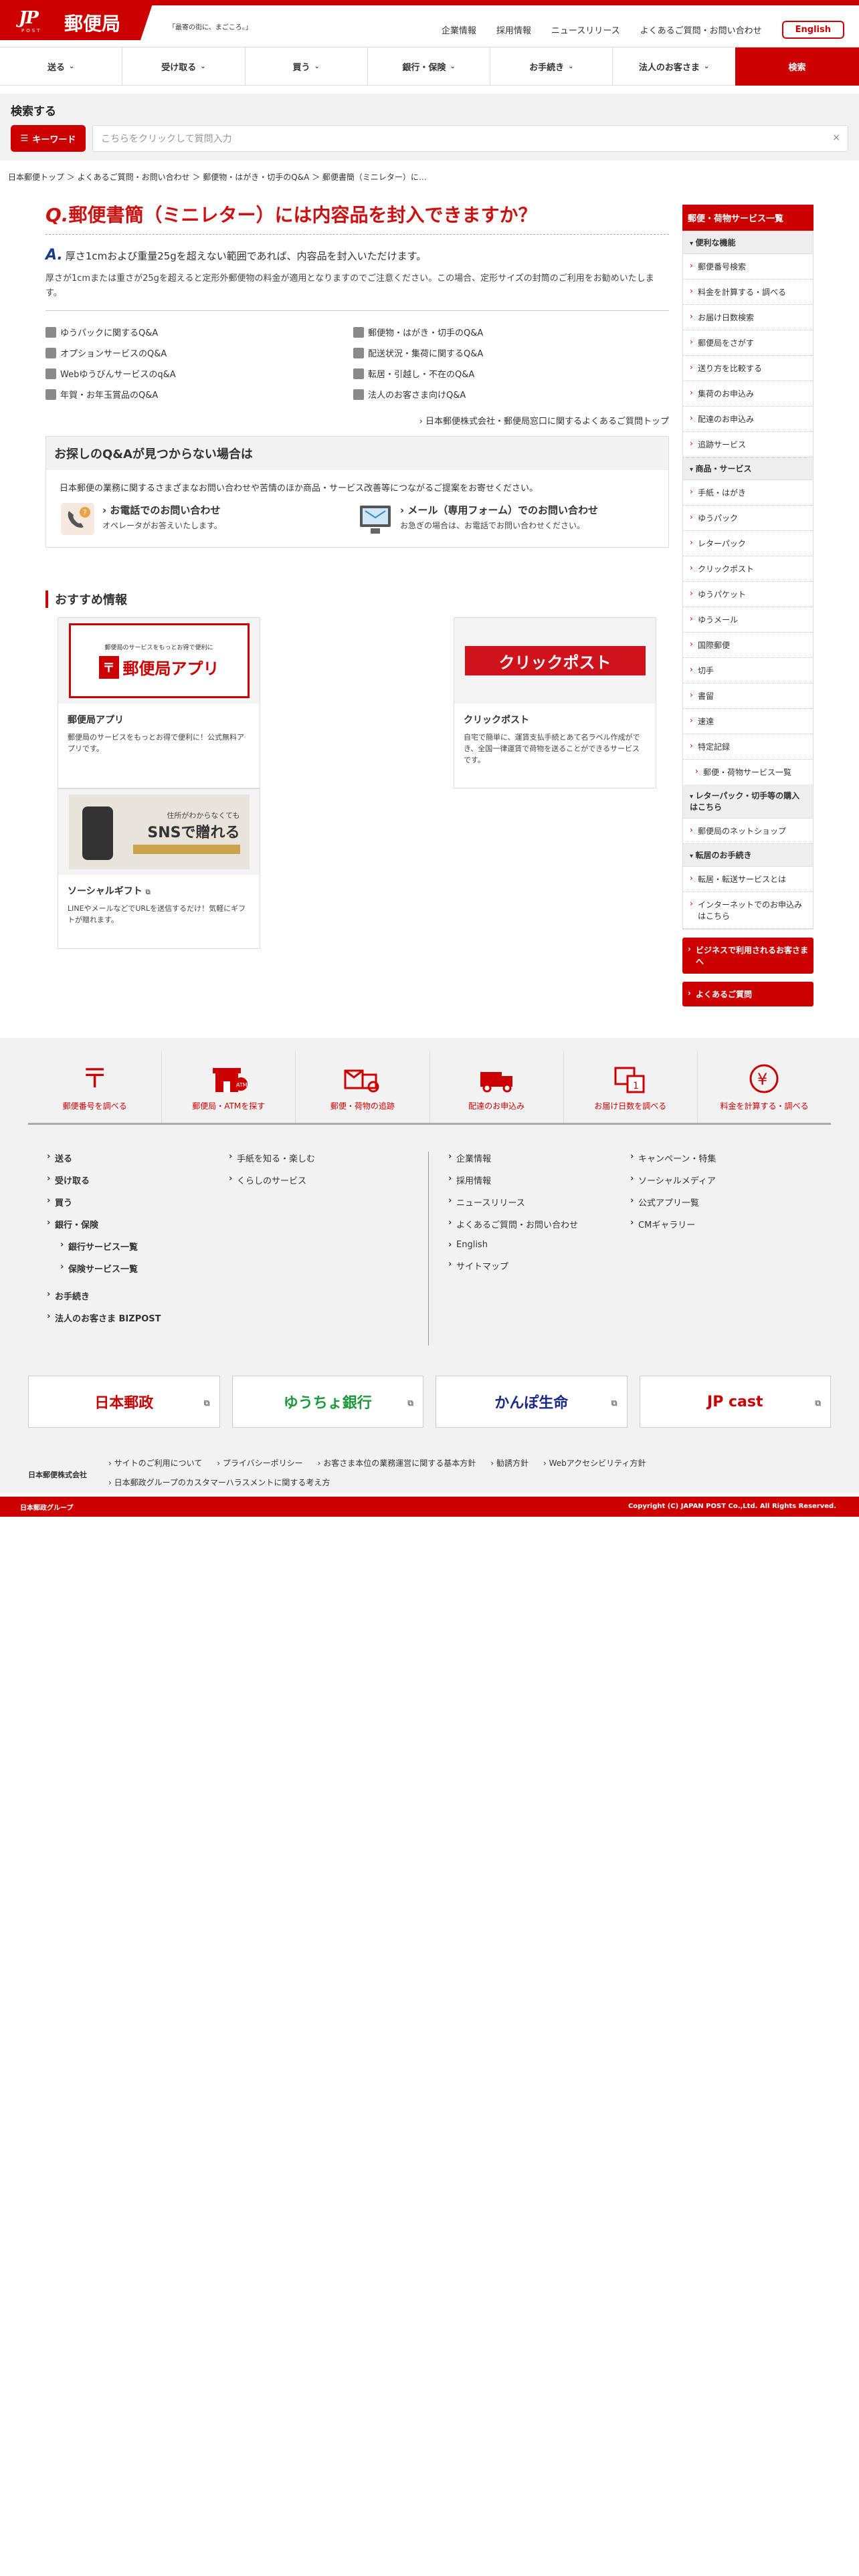 The width and height of the screenshot is (859, 2576). I want to click on link-recruit: 採用情報, so click(513, 30).